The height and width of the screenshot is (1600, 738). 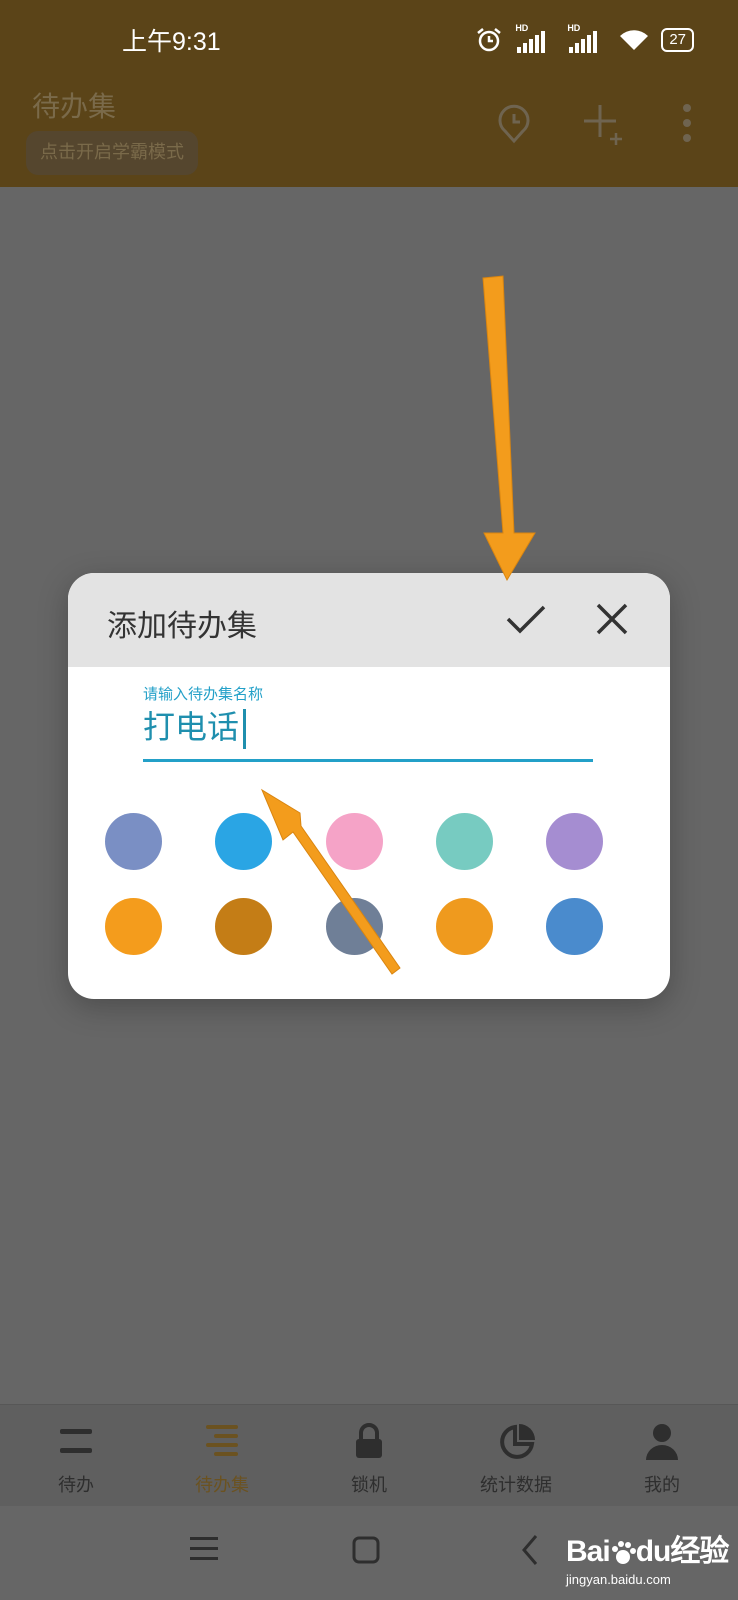 I want to click on paw-icon, so click(x=623, y=1553).